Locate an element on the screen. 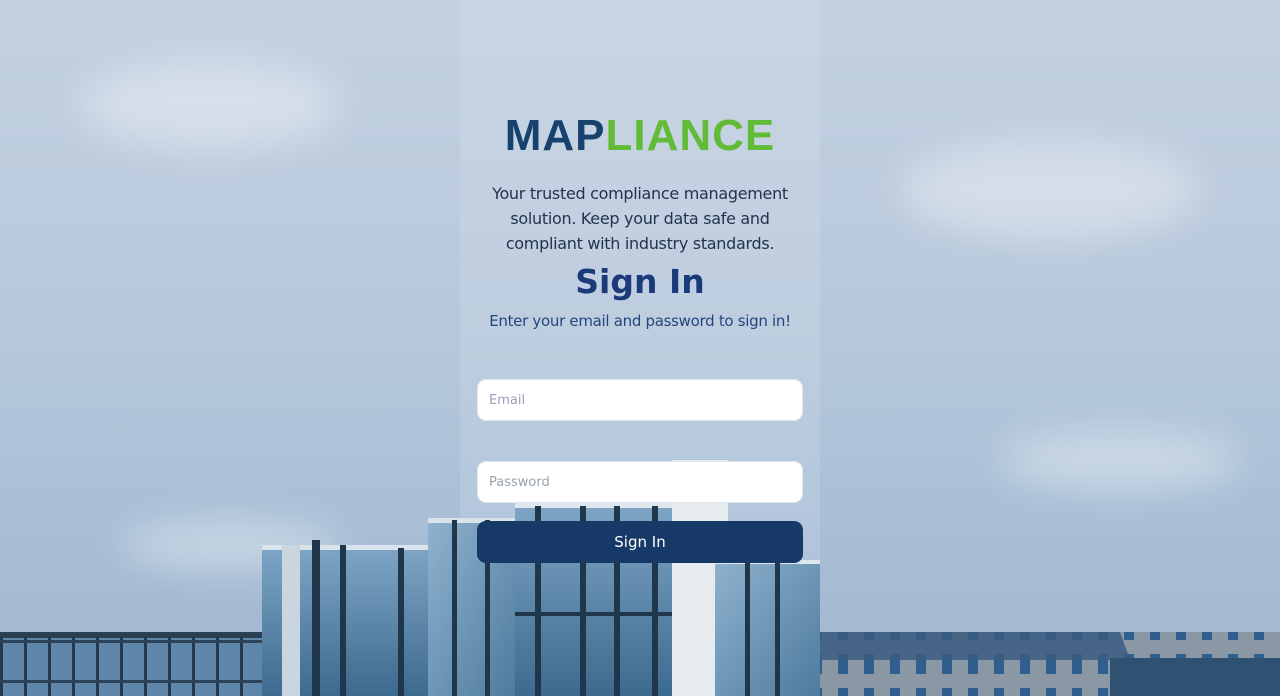  email-input is located at coordinates (640, 400).